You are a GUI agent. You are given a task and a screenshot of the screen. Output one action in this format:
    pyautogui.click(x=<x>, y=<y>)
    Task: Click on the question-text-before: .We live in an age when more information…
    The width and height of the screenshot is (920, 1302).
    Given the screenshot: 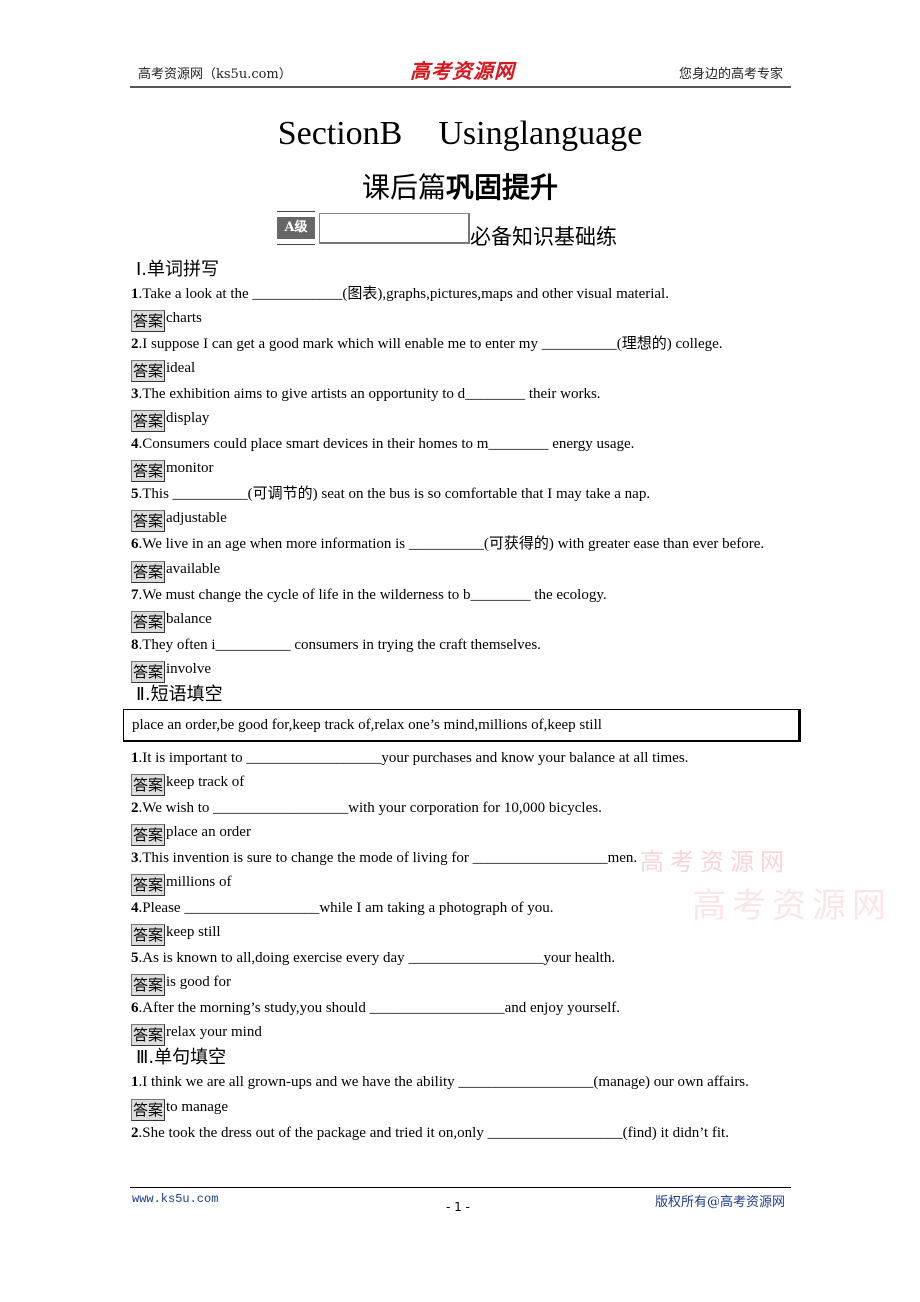 What is the action you would take?
    pyautogui.click(x=273, y=544)
    